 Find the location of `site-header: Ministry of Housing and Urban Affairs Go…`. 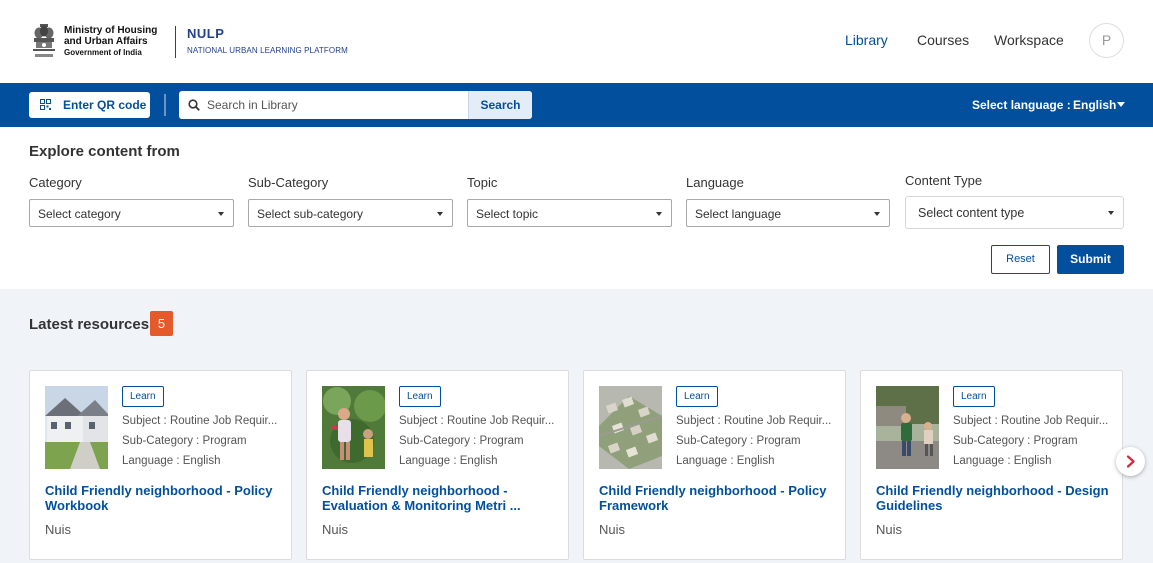

site-header: Ministry of Housing and Urban Affairs Go… is located at coordinates (576, 41).